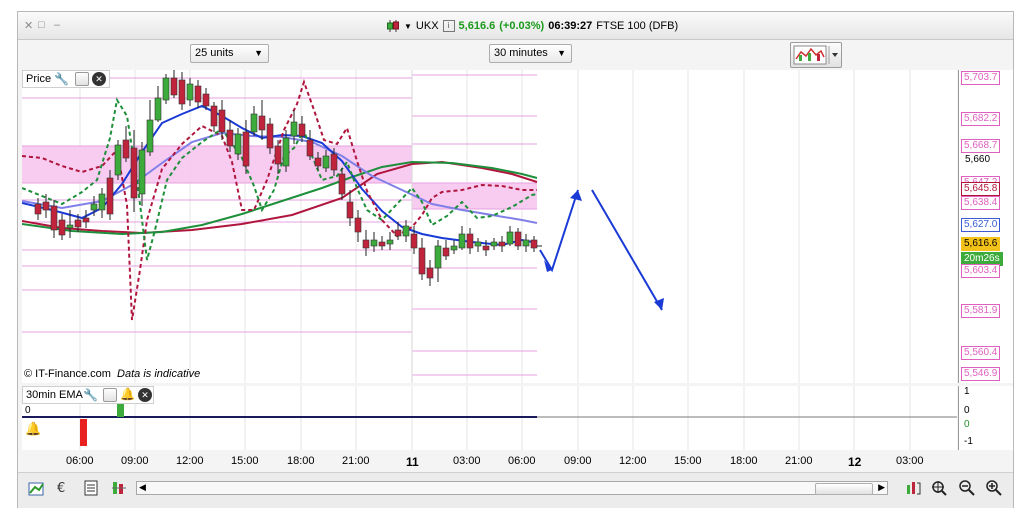 This screenshot has width=1032, height=525. Describe the element at coordinates (229, 53) in the screenshot. I see `units-select: 25 units ▼` at that location.